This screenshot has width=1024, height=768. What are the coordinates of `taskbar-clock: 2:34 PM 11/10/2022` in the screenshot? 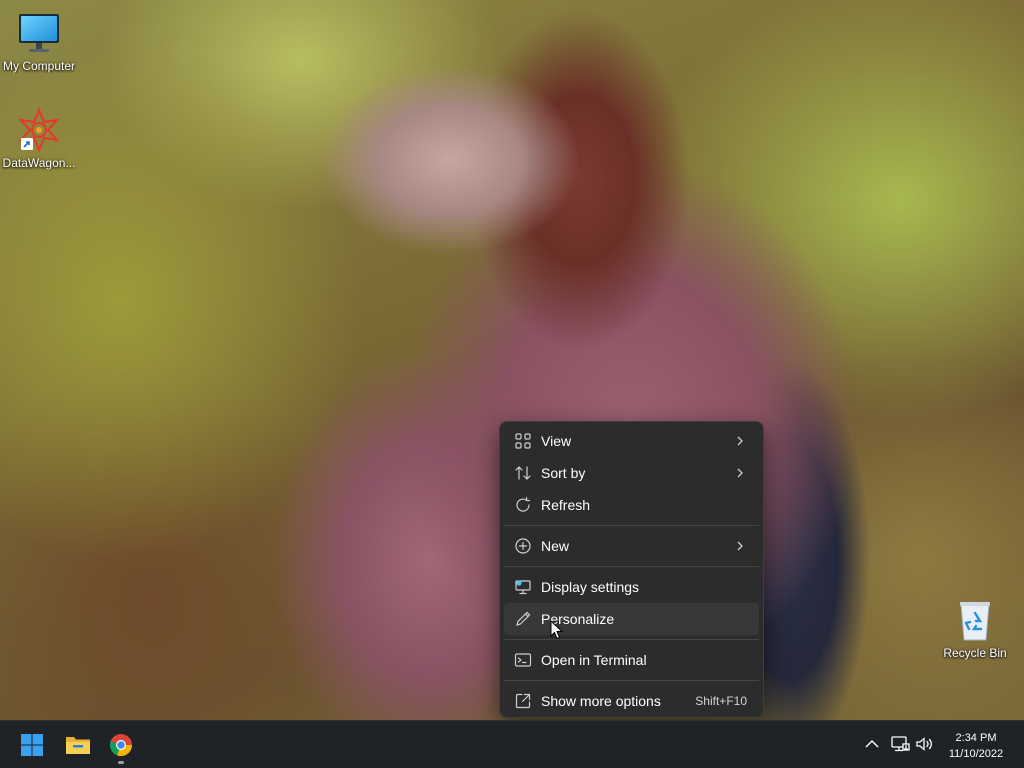 It's located at (976, 746).